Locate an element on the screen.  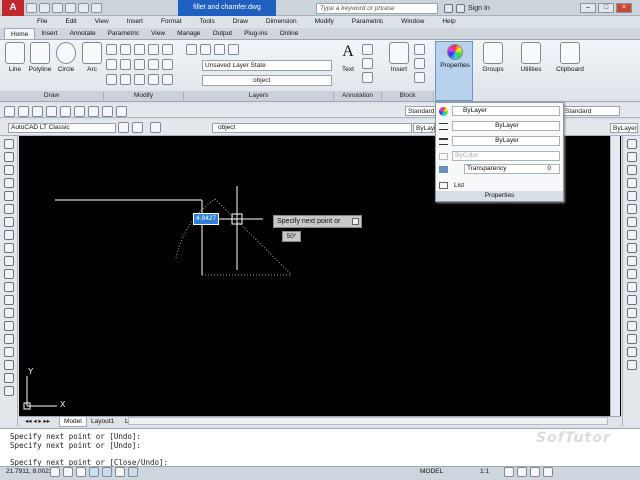
menu-tools: Tools is located at coordinates (207, 22).